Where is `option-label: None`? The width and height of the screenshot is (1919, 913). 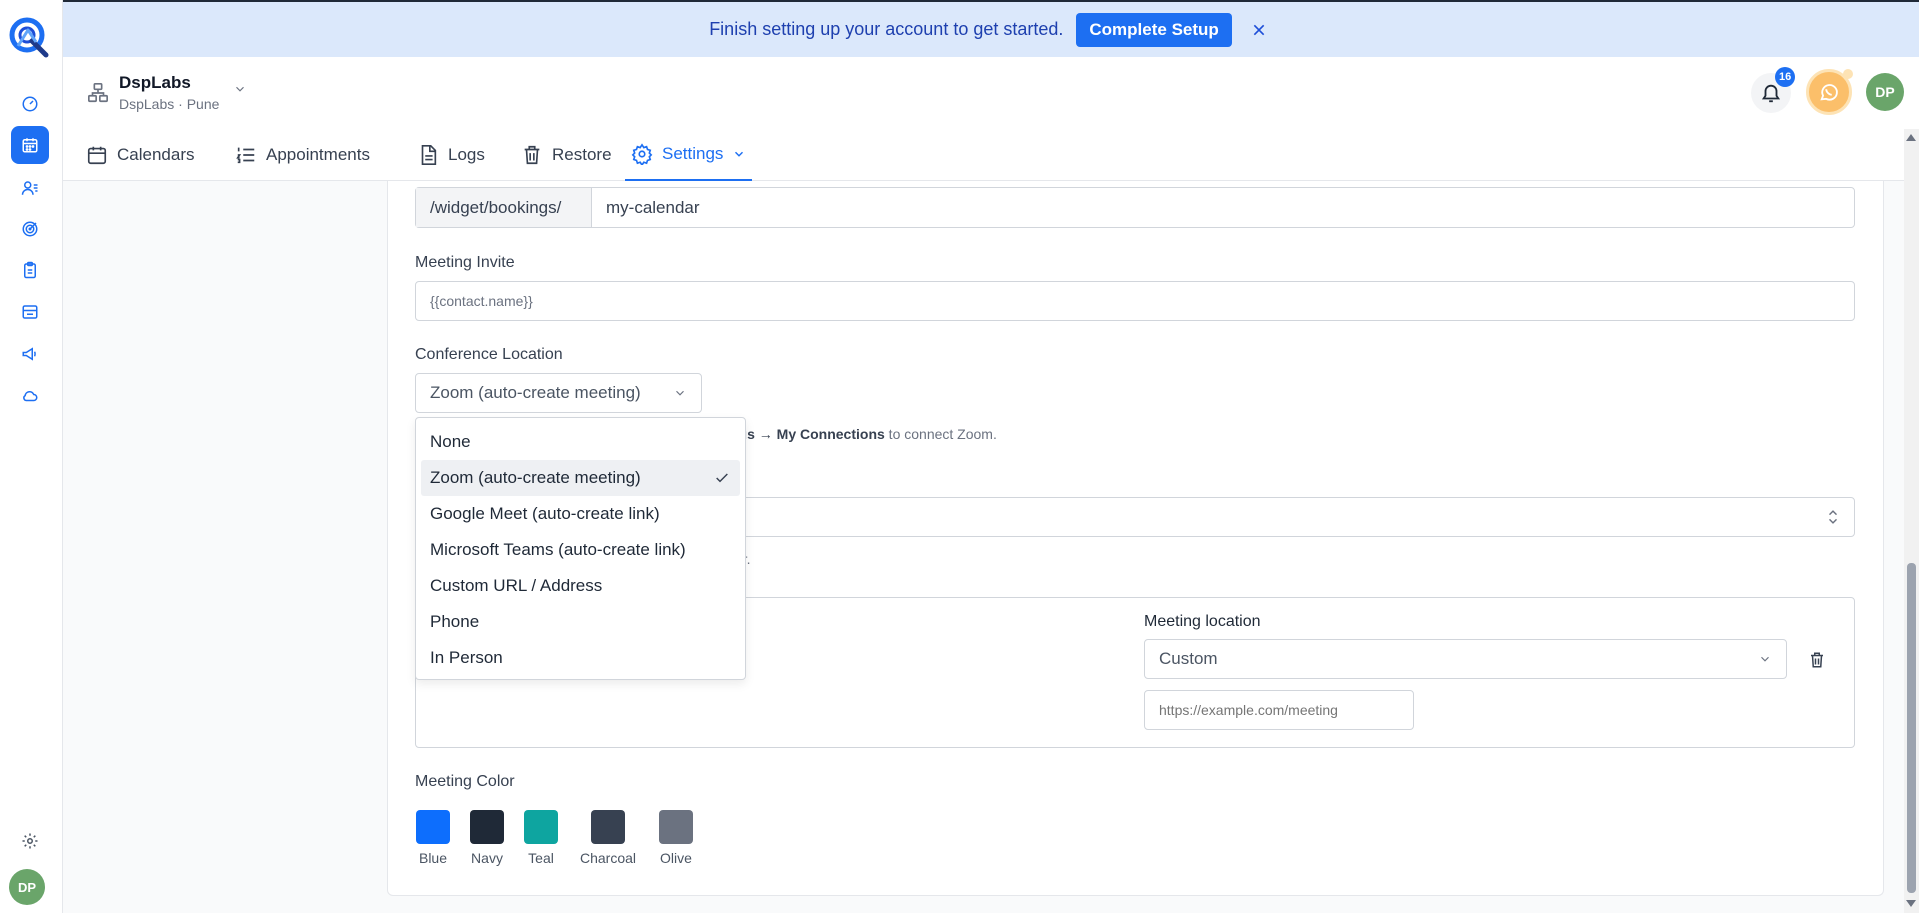
option-label: None is located at coordinates (450, 441).